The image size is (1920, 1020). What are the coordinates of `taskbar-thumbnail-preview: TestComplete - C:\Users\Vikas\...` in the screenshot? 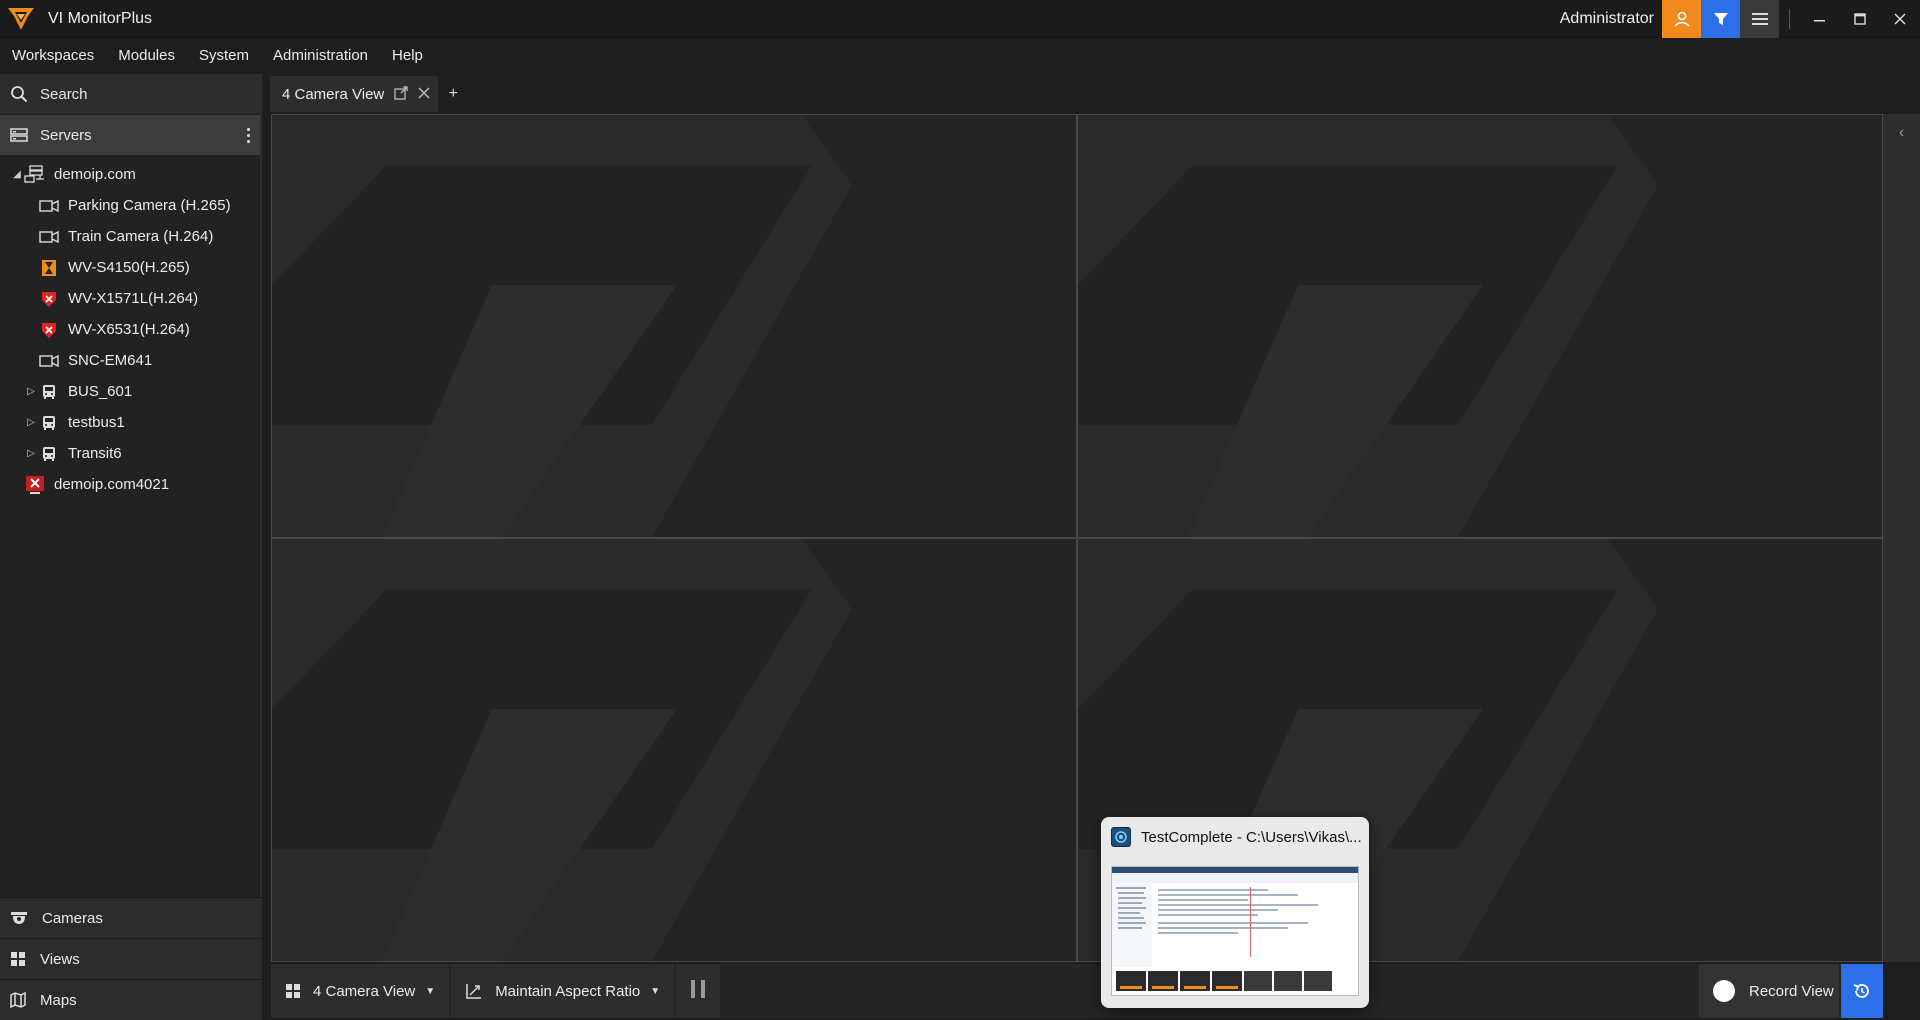 It's located at (1235, 912).